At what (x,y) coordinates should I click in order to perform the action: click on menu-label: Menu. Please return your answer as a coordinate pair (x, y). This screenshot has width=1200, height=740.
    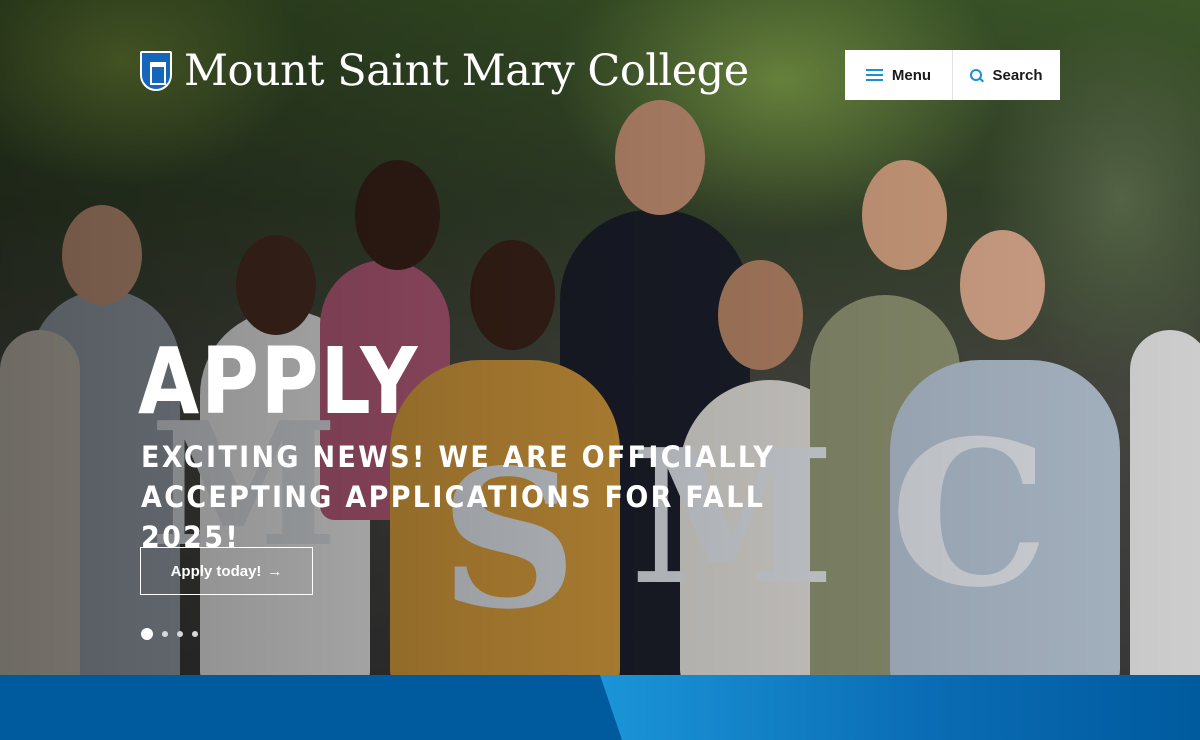
    Looking at the image, I should click on (911, 75).